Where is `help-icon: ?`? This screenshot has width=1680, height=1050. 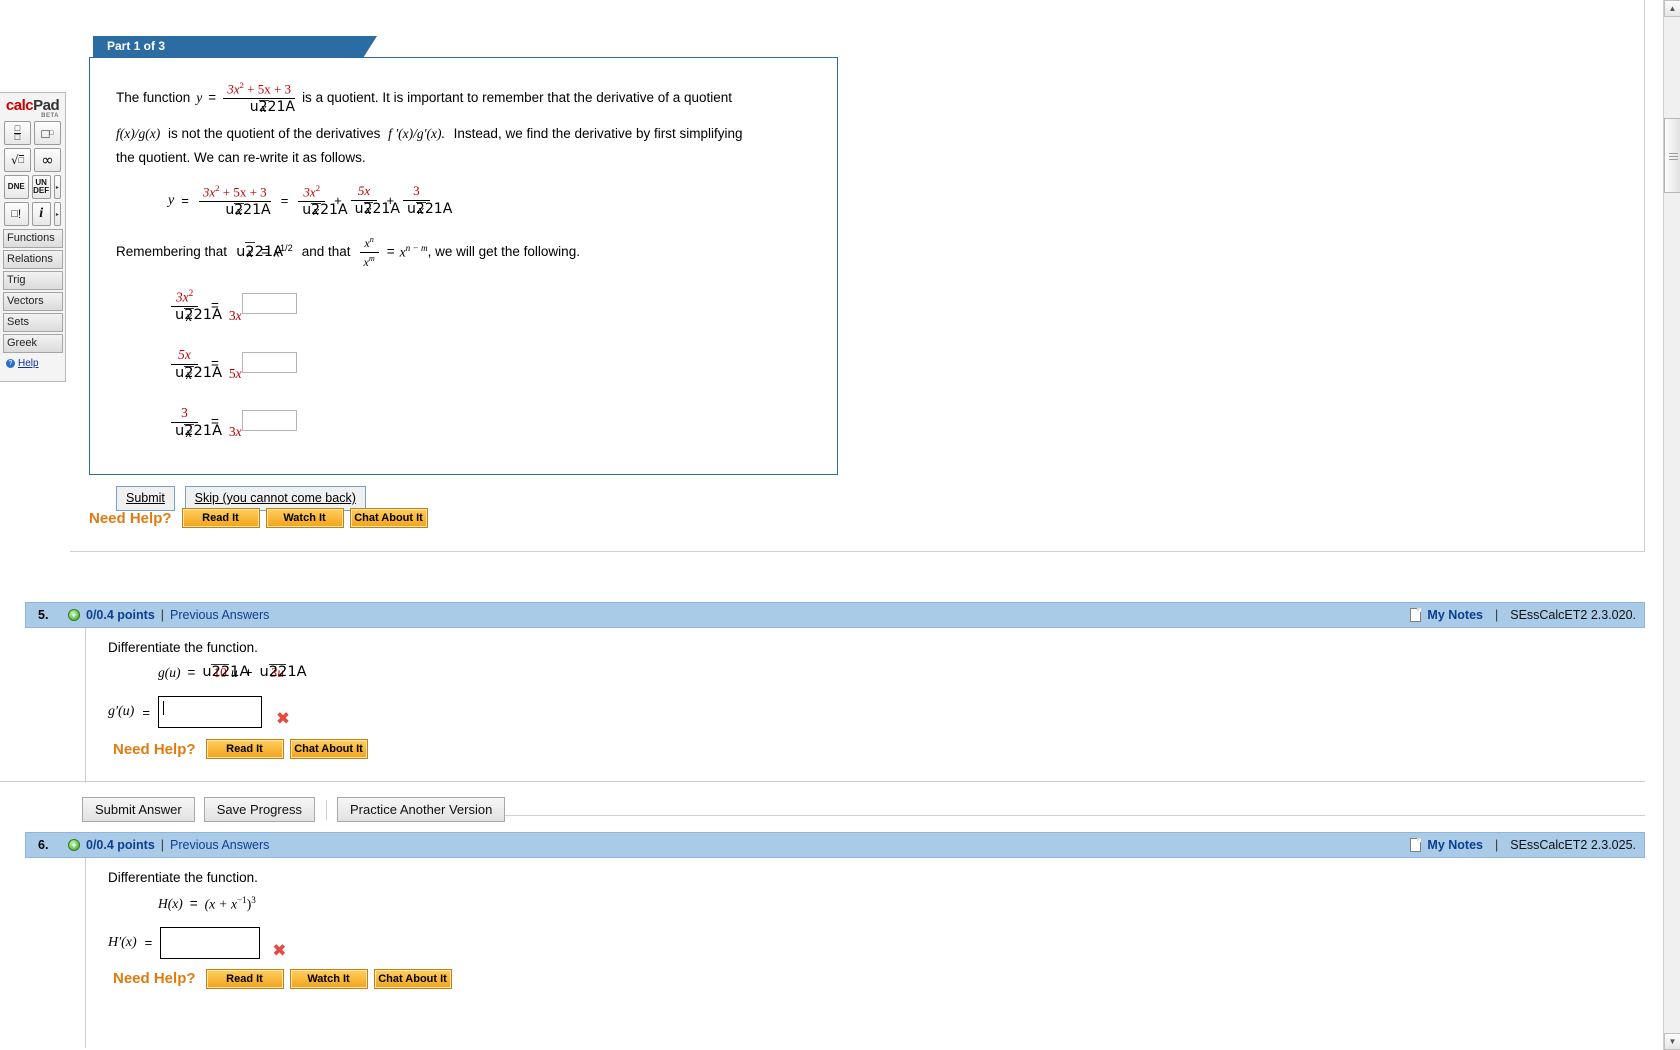
help-icon: ? is located at coordinates (10, 363).